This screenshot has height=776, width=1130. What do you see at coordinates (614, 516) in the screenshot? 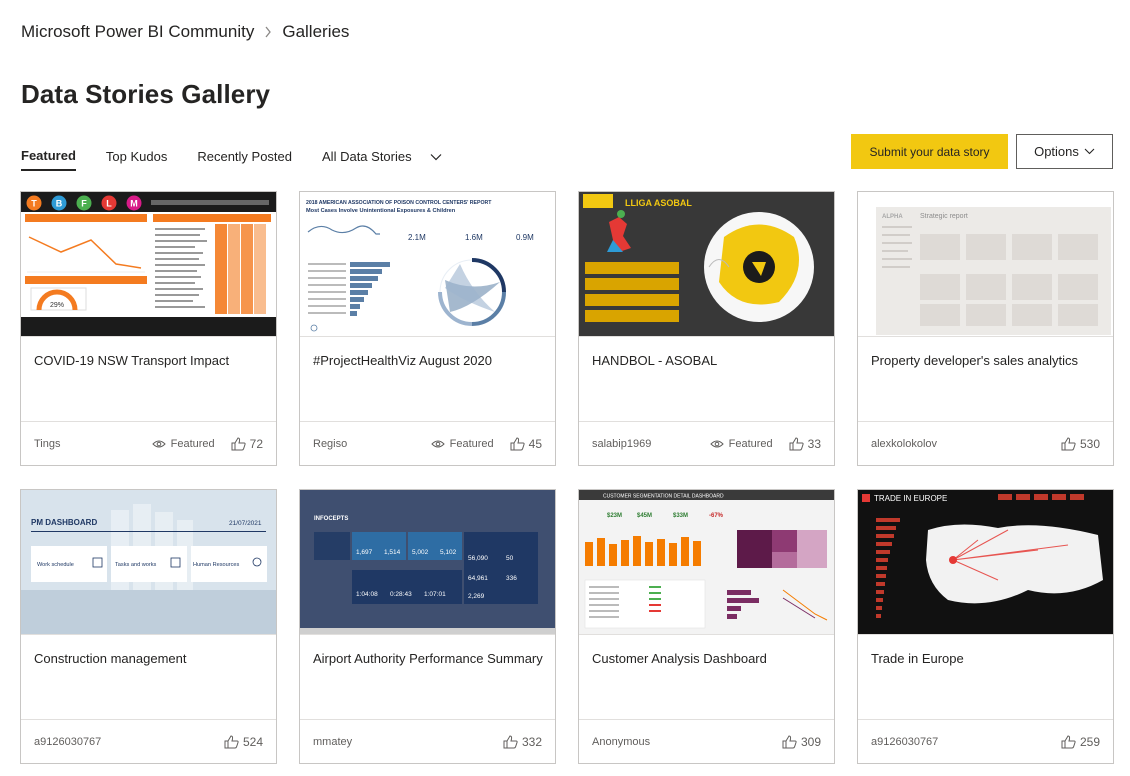
I see `svg-text: $23M` at bounding box center [614, 516].